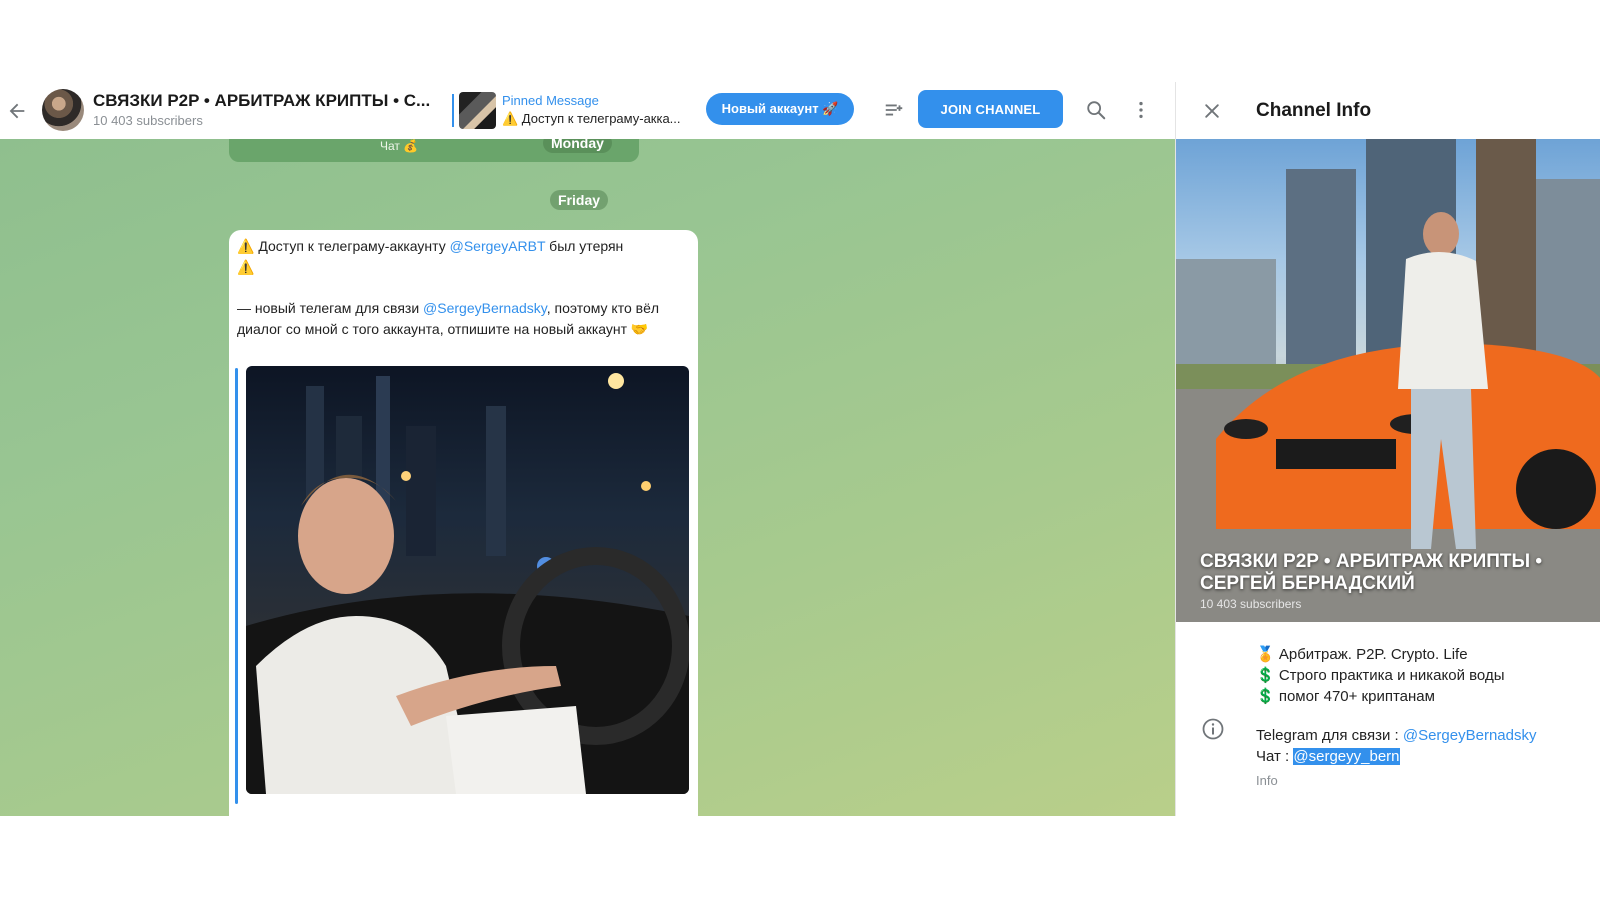  Describe the element at coordinates (1213, 729) in the screenshot. I see `info-circle-icon` at that location.